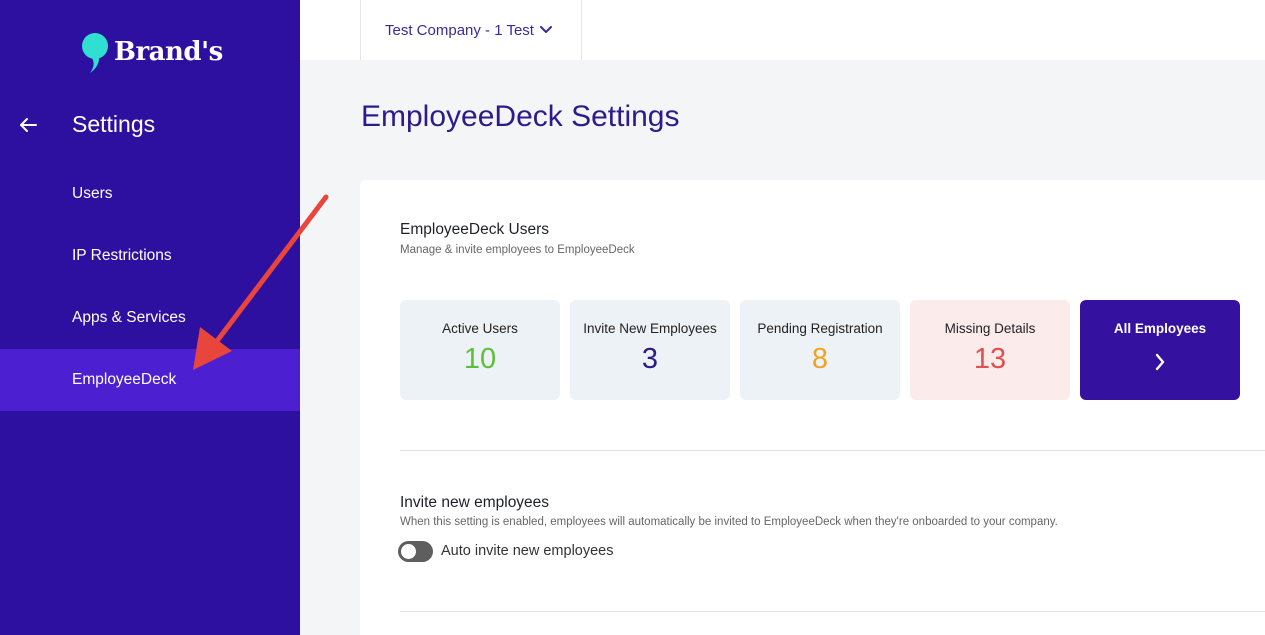 The image size is (1265, 635). I want to click on company-name: Test Company - 1 Test, so click(459, 30).